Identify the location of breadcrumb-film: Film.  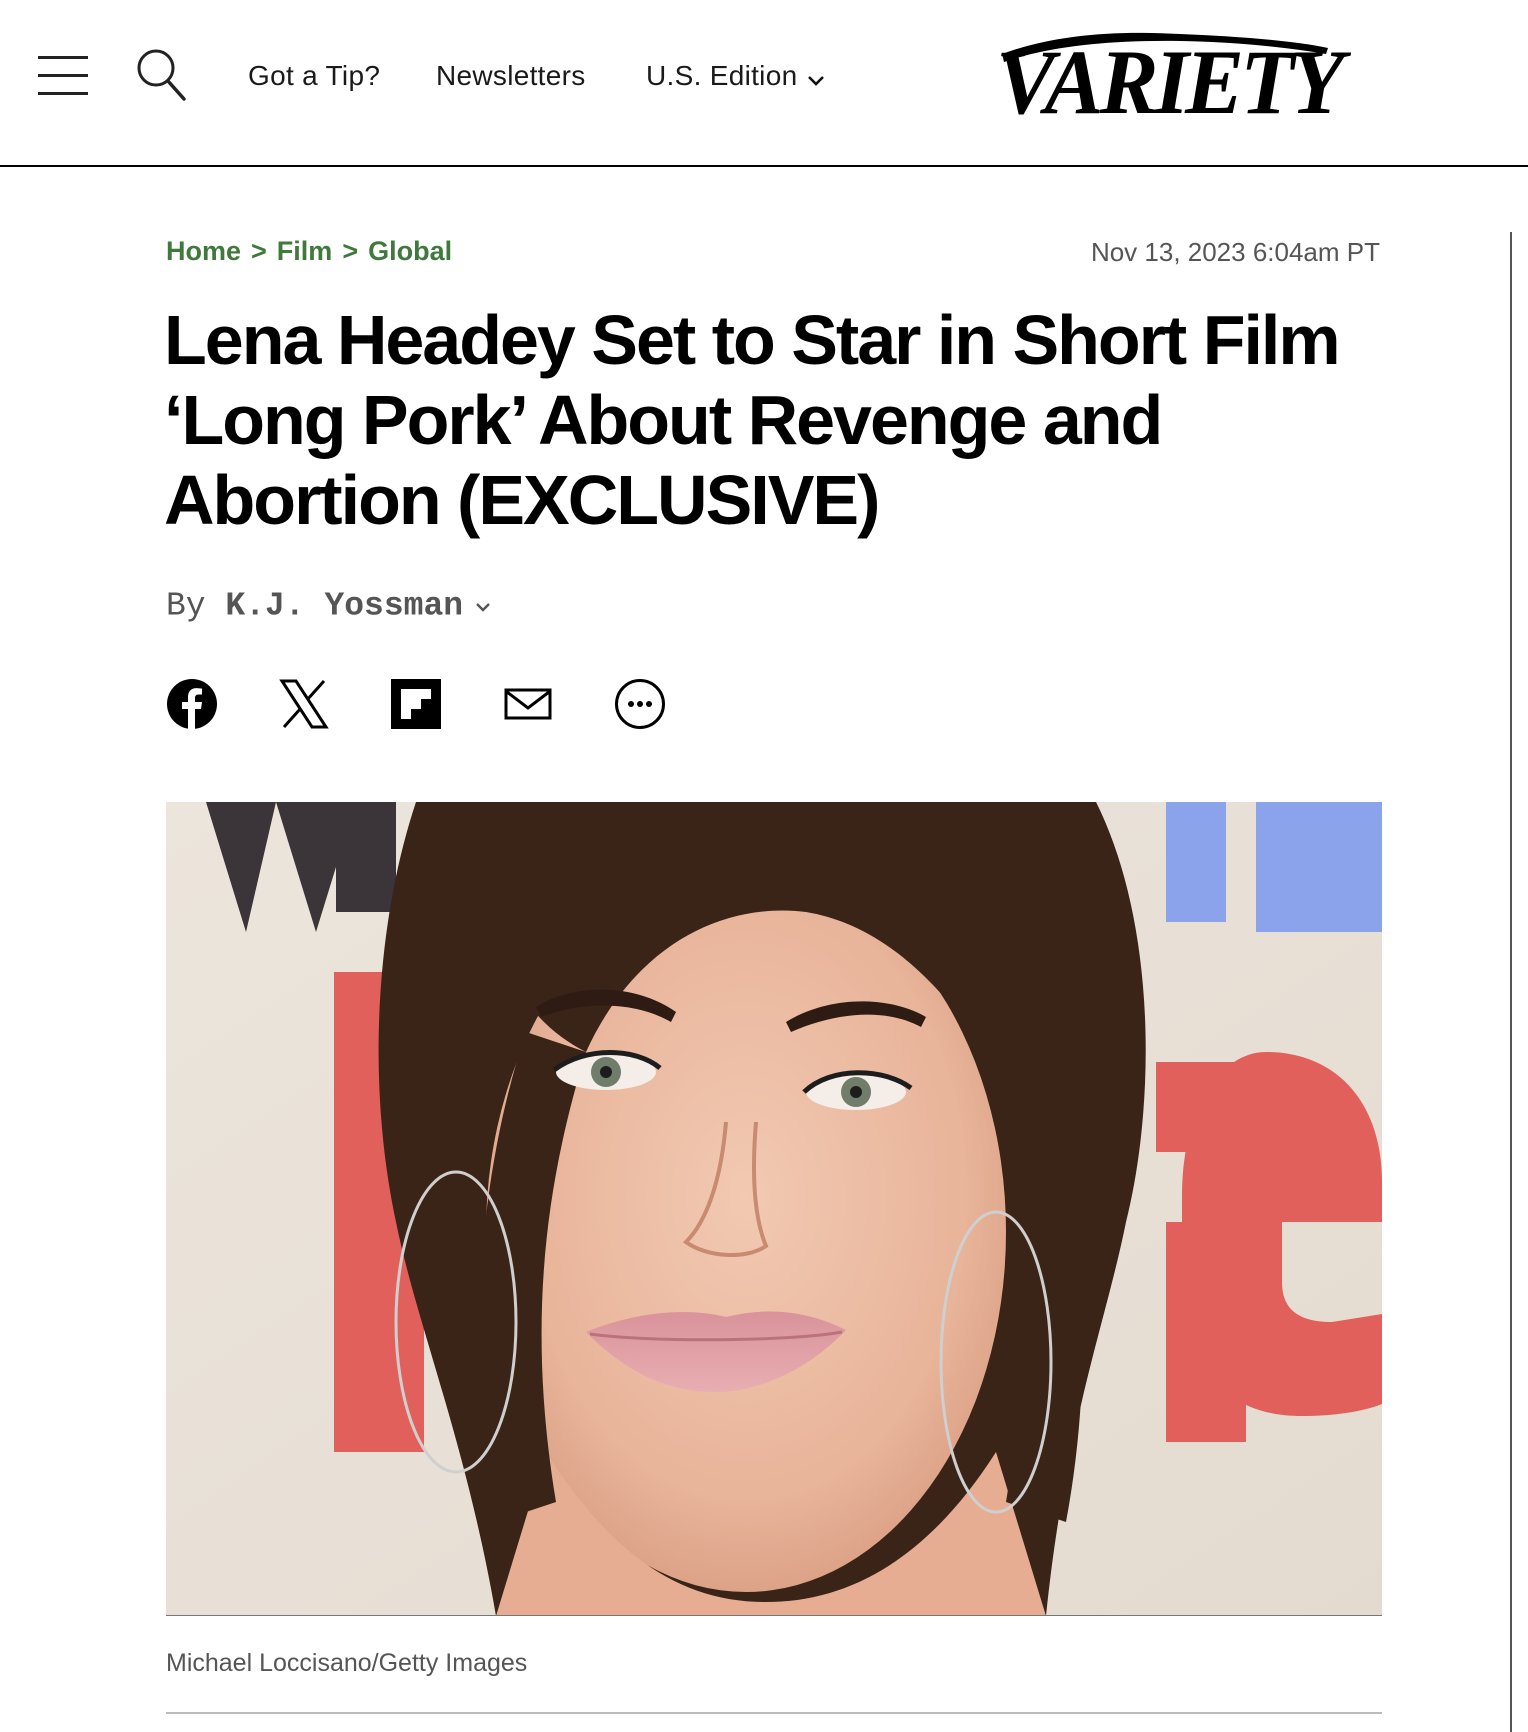
(305, 251).